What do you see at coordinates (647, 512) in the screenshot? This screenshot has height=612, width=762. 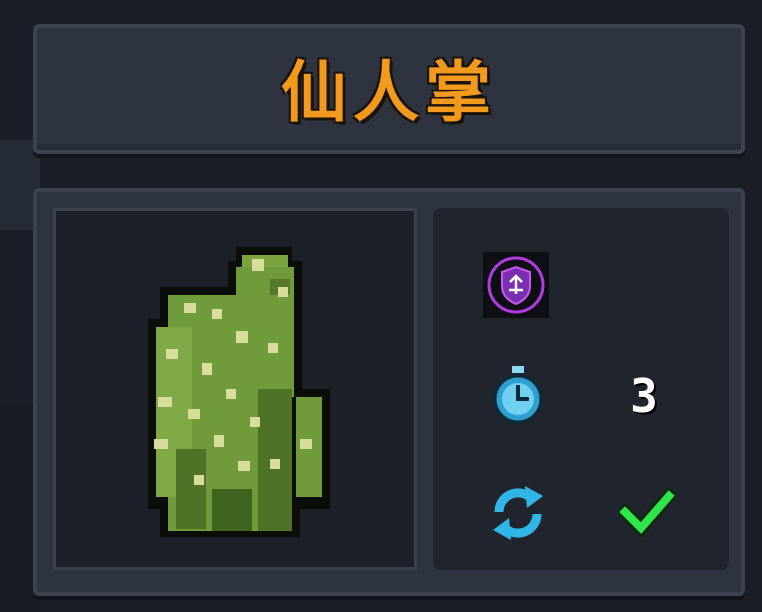 I see `checkmark-icon` at bounding box center [647, 512].